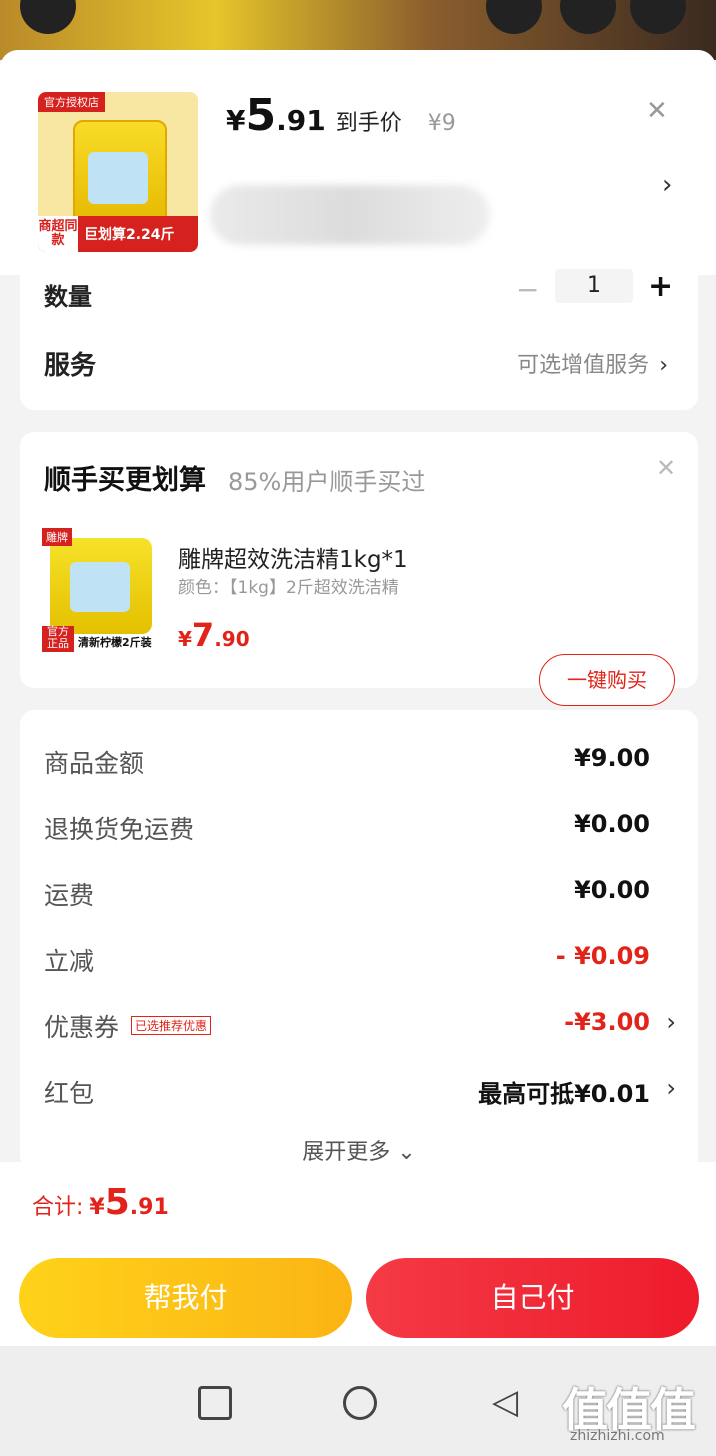 Image resolution: width=716 pixels, height=1456 pixels. I want to click on plus-icon: +, so click(660, 286).